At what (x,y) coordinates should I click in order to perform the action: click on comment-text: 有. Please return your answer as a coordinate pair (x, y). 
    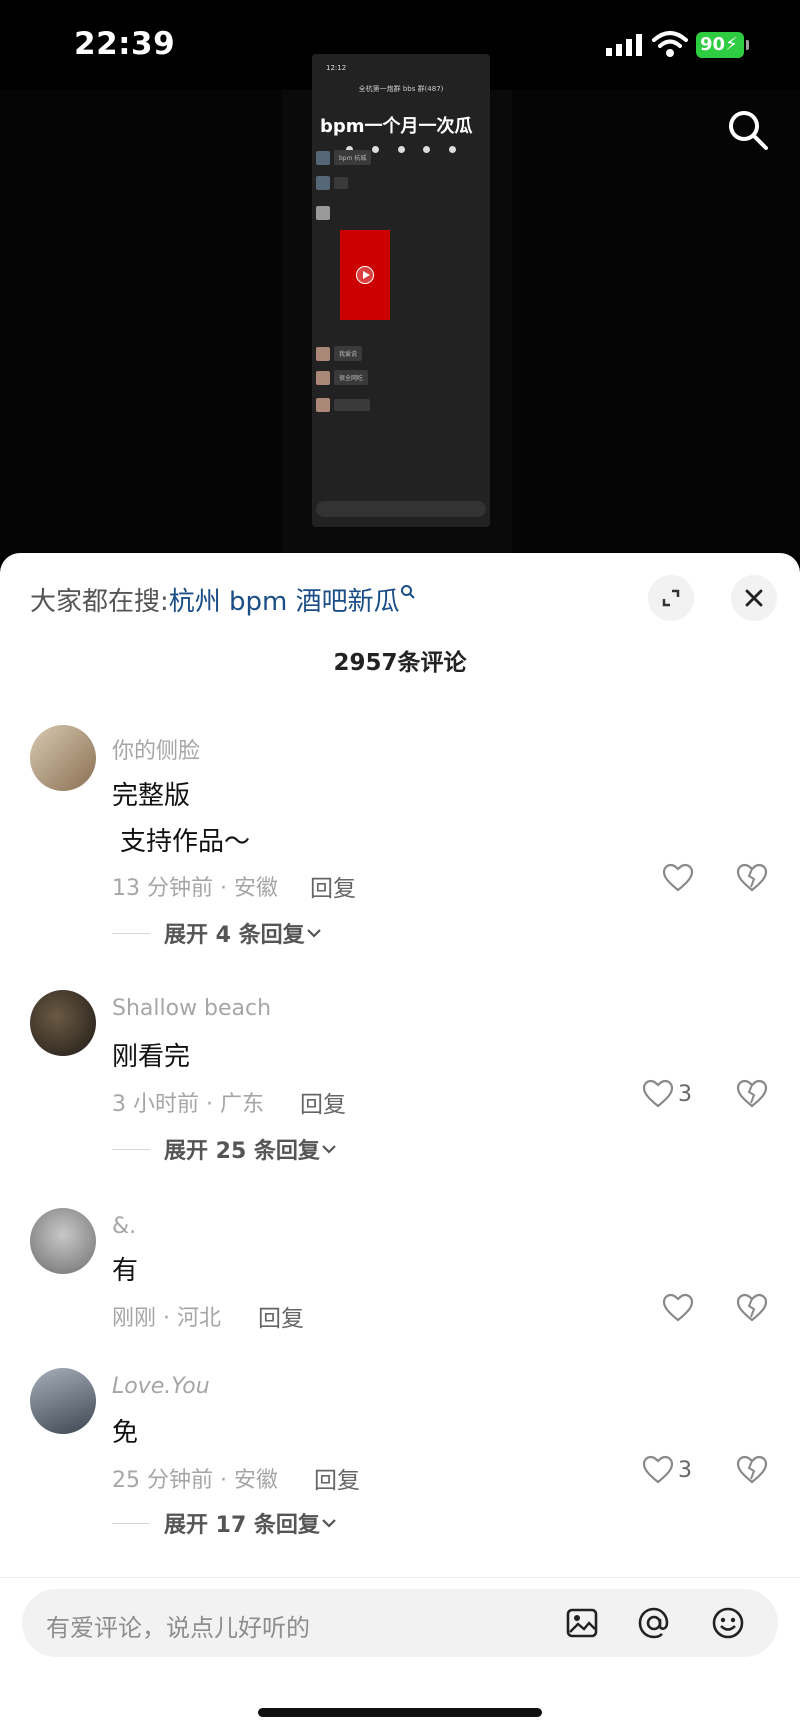
    Looking at the image, I should click on (125, 1271).